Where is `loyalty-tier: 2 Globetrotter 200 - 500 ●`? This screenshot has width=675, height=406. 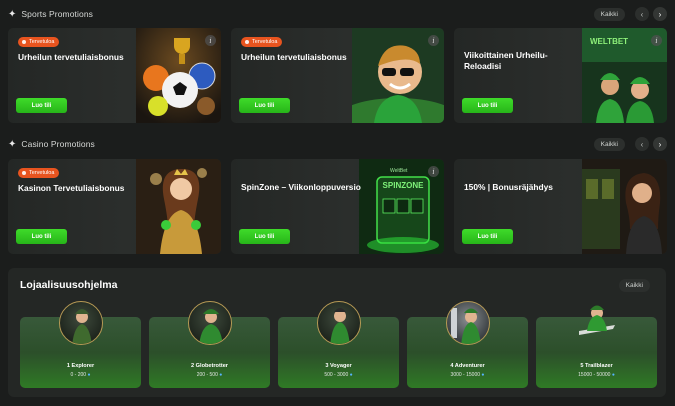
loyalty-tier: 2 Globetrotter 200 - 500 ● is located at coordinates (209, 344).